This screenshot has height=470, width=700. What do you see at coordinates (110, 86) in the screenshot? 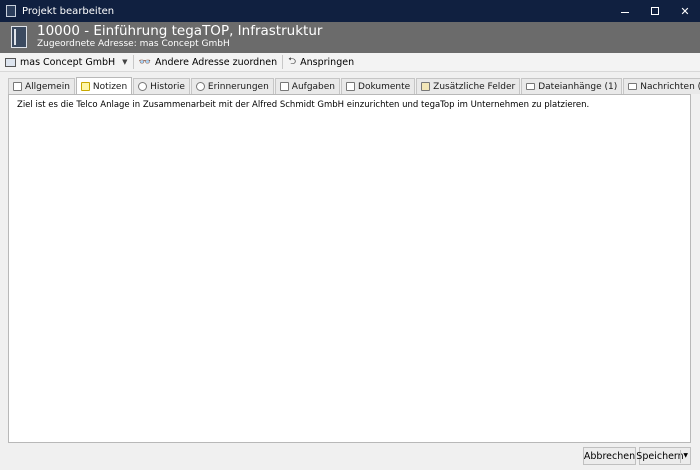
I see `tab-label: Notizen` at bounding box center [110, 86].